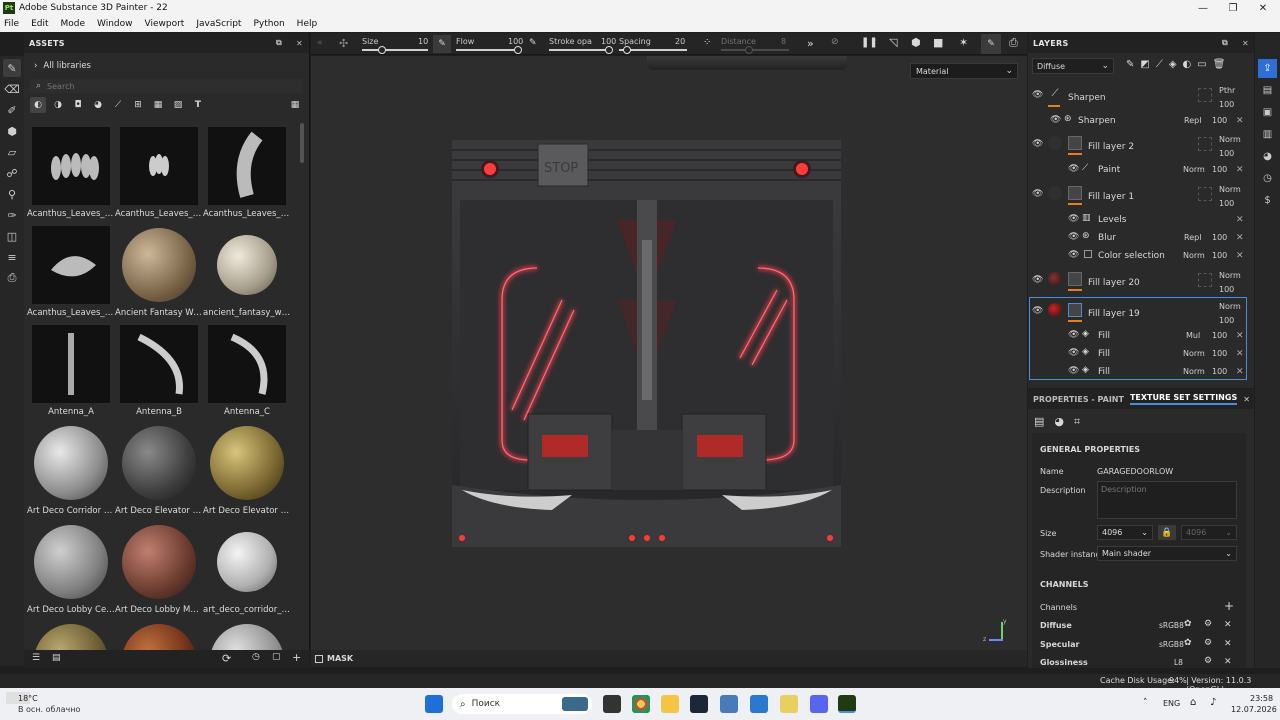 Image resolution: width=1280 pixels, height=720 pixels. I want to click on layer-blend: Norm, so click(1230, 189).